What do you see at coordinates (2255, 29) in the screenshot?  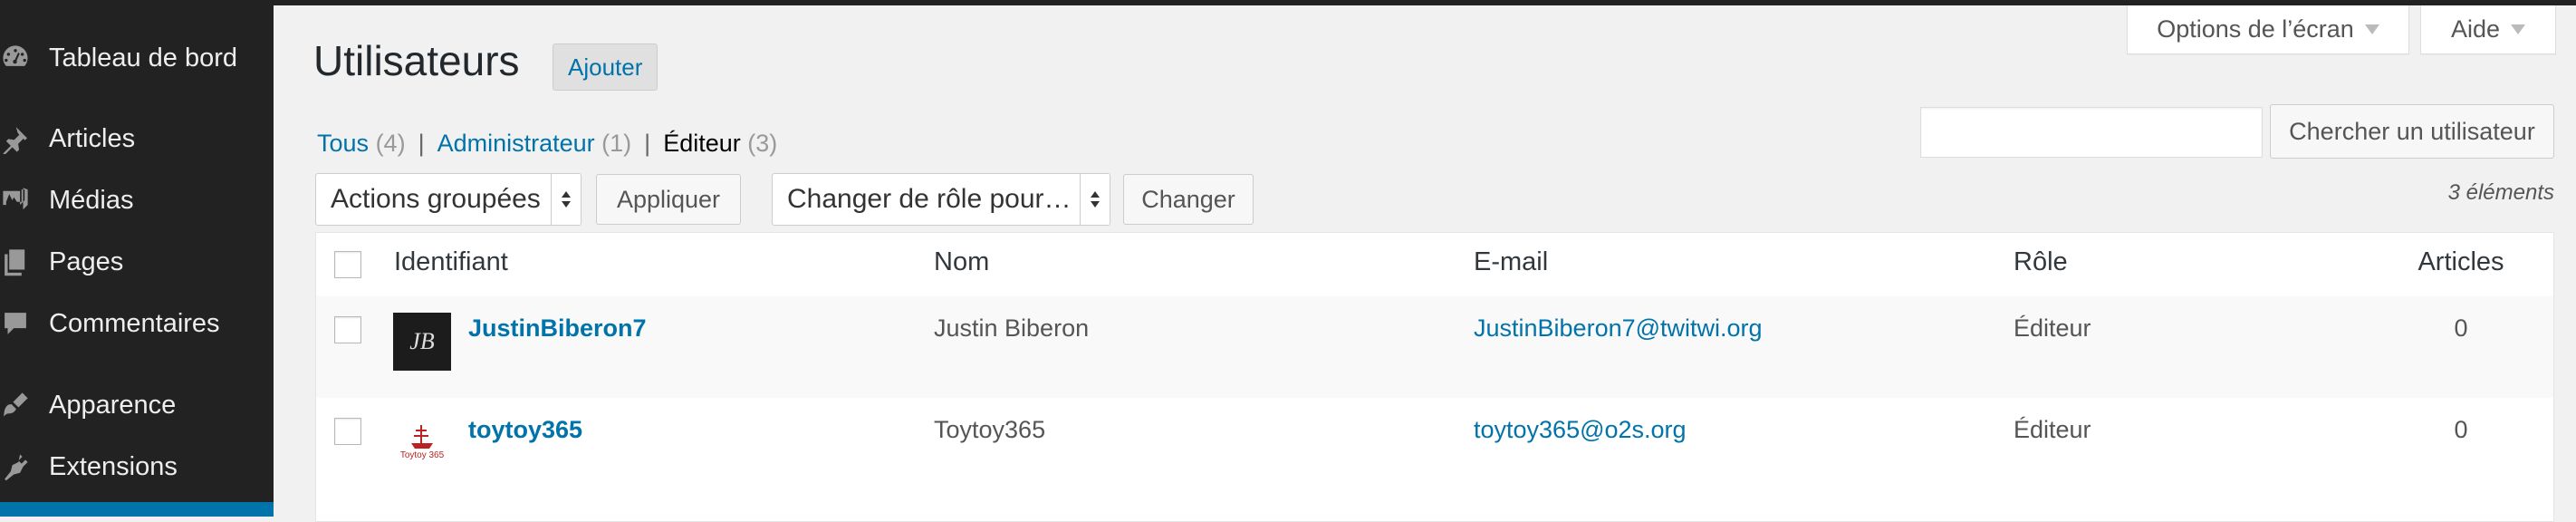 I see `screen-options-label: Options de l’écran` at bounding box center [2255, 29].